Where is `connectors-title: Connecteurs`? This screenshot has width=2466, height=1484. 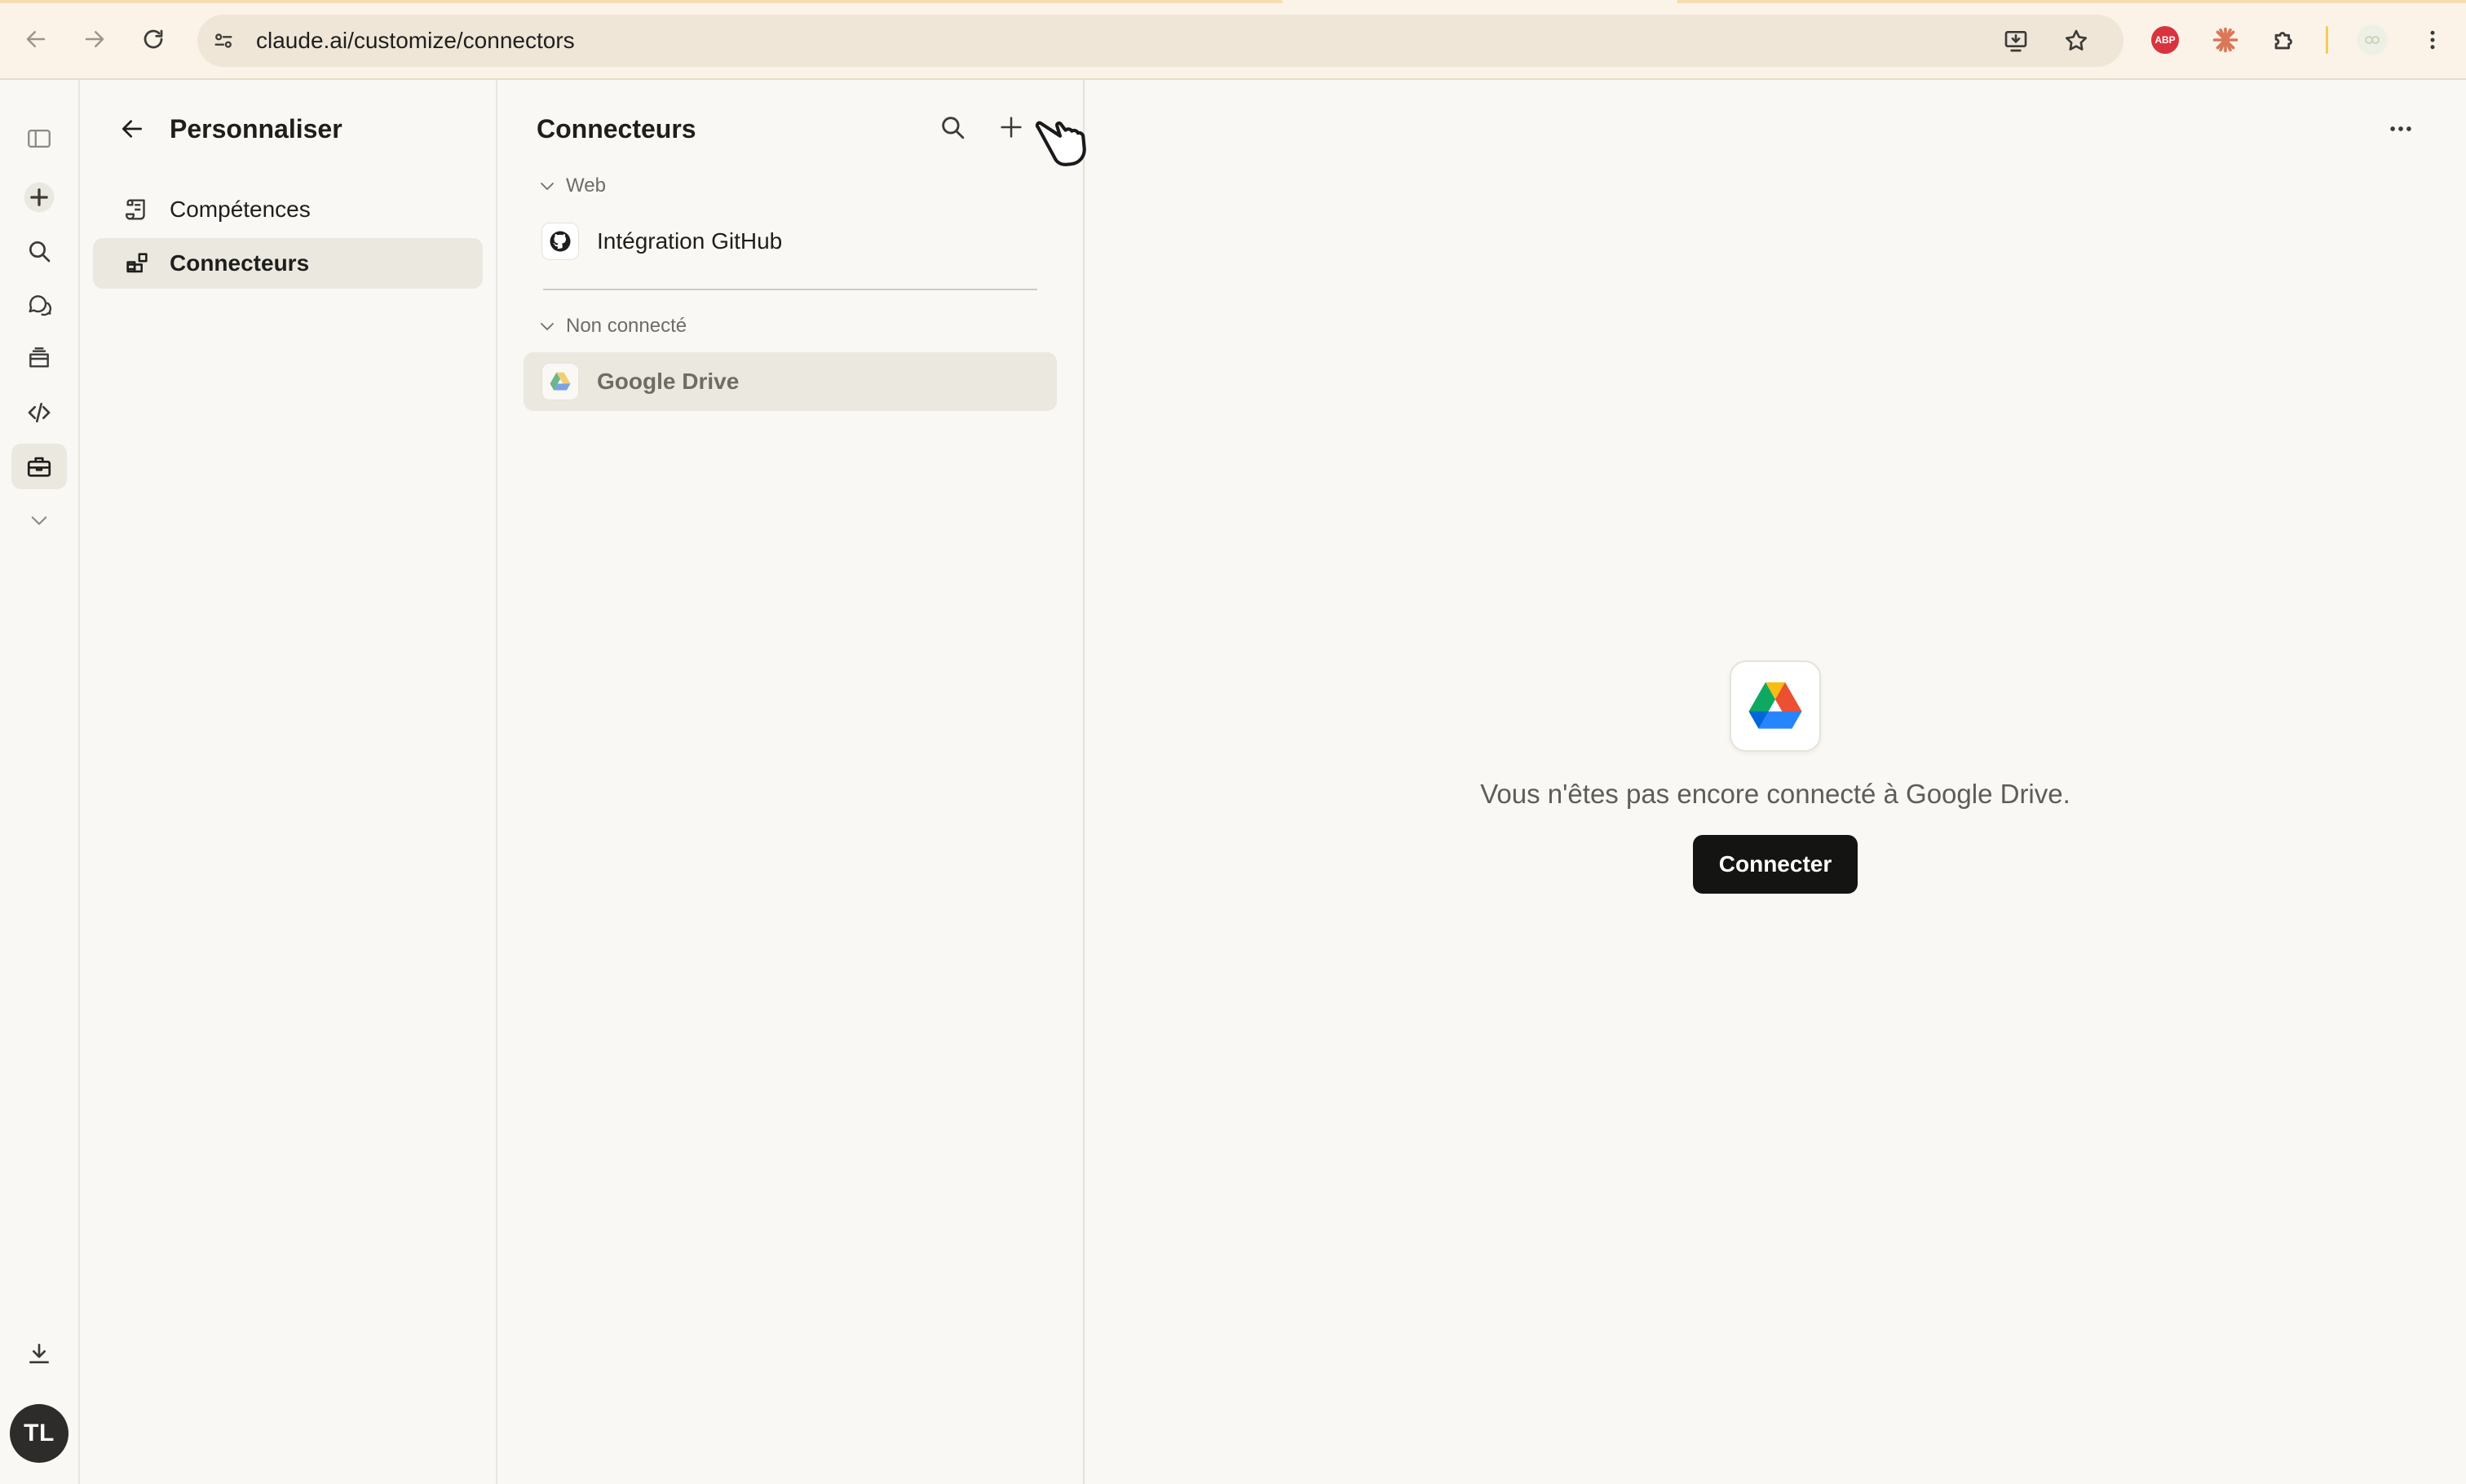 connectors-title: Connecteurs is located at coordinates (616, 129).